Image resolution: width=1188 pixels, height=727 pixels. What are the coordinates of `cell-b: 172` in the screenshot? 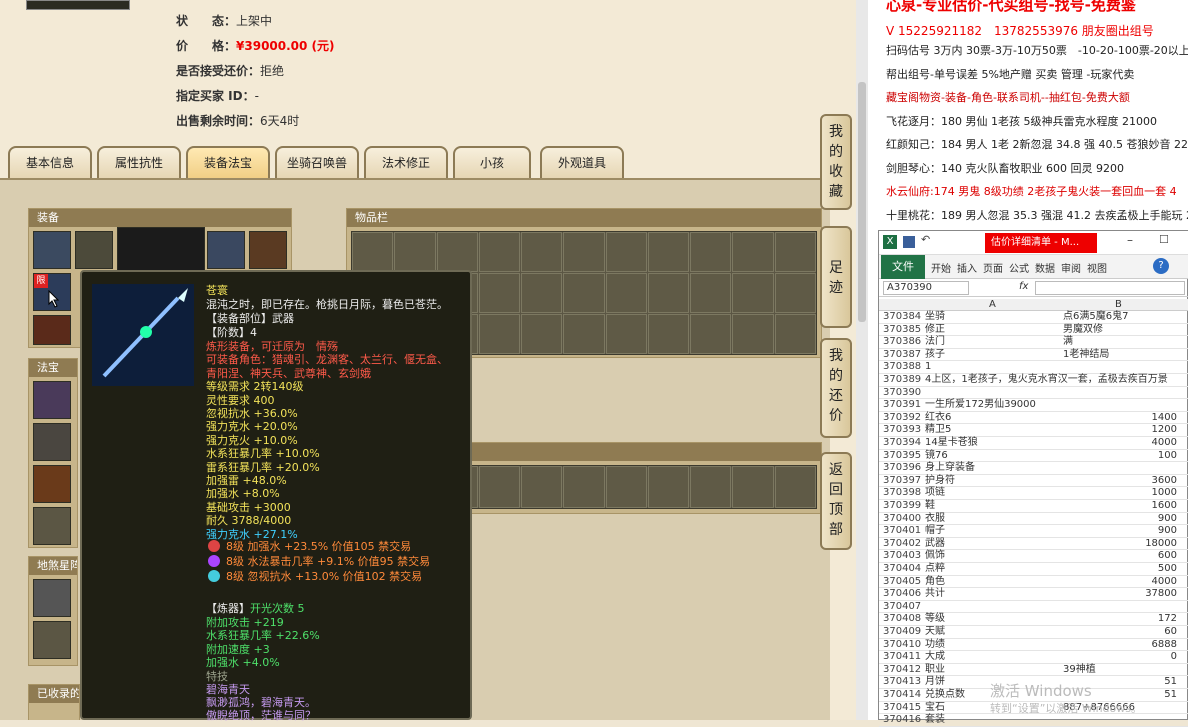 It's located at (1167, 619).